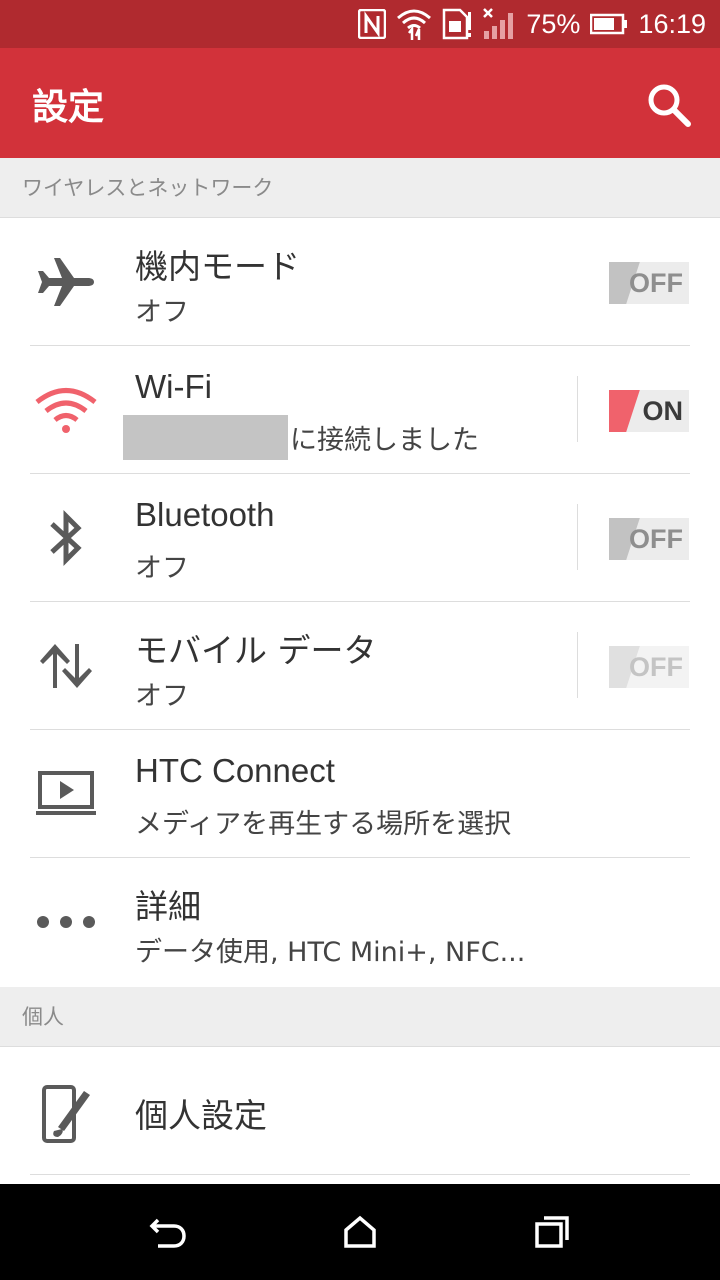 This screenshot has height=1280, width=720. I want to click on home-icon, so click(360, 1231).